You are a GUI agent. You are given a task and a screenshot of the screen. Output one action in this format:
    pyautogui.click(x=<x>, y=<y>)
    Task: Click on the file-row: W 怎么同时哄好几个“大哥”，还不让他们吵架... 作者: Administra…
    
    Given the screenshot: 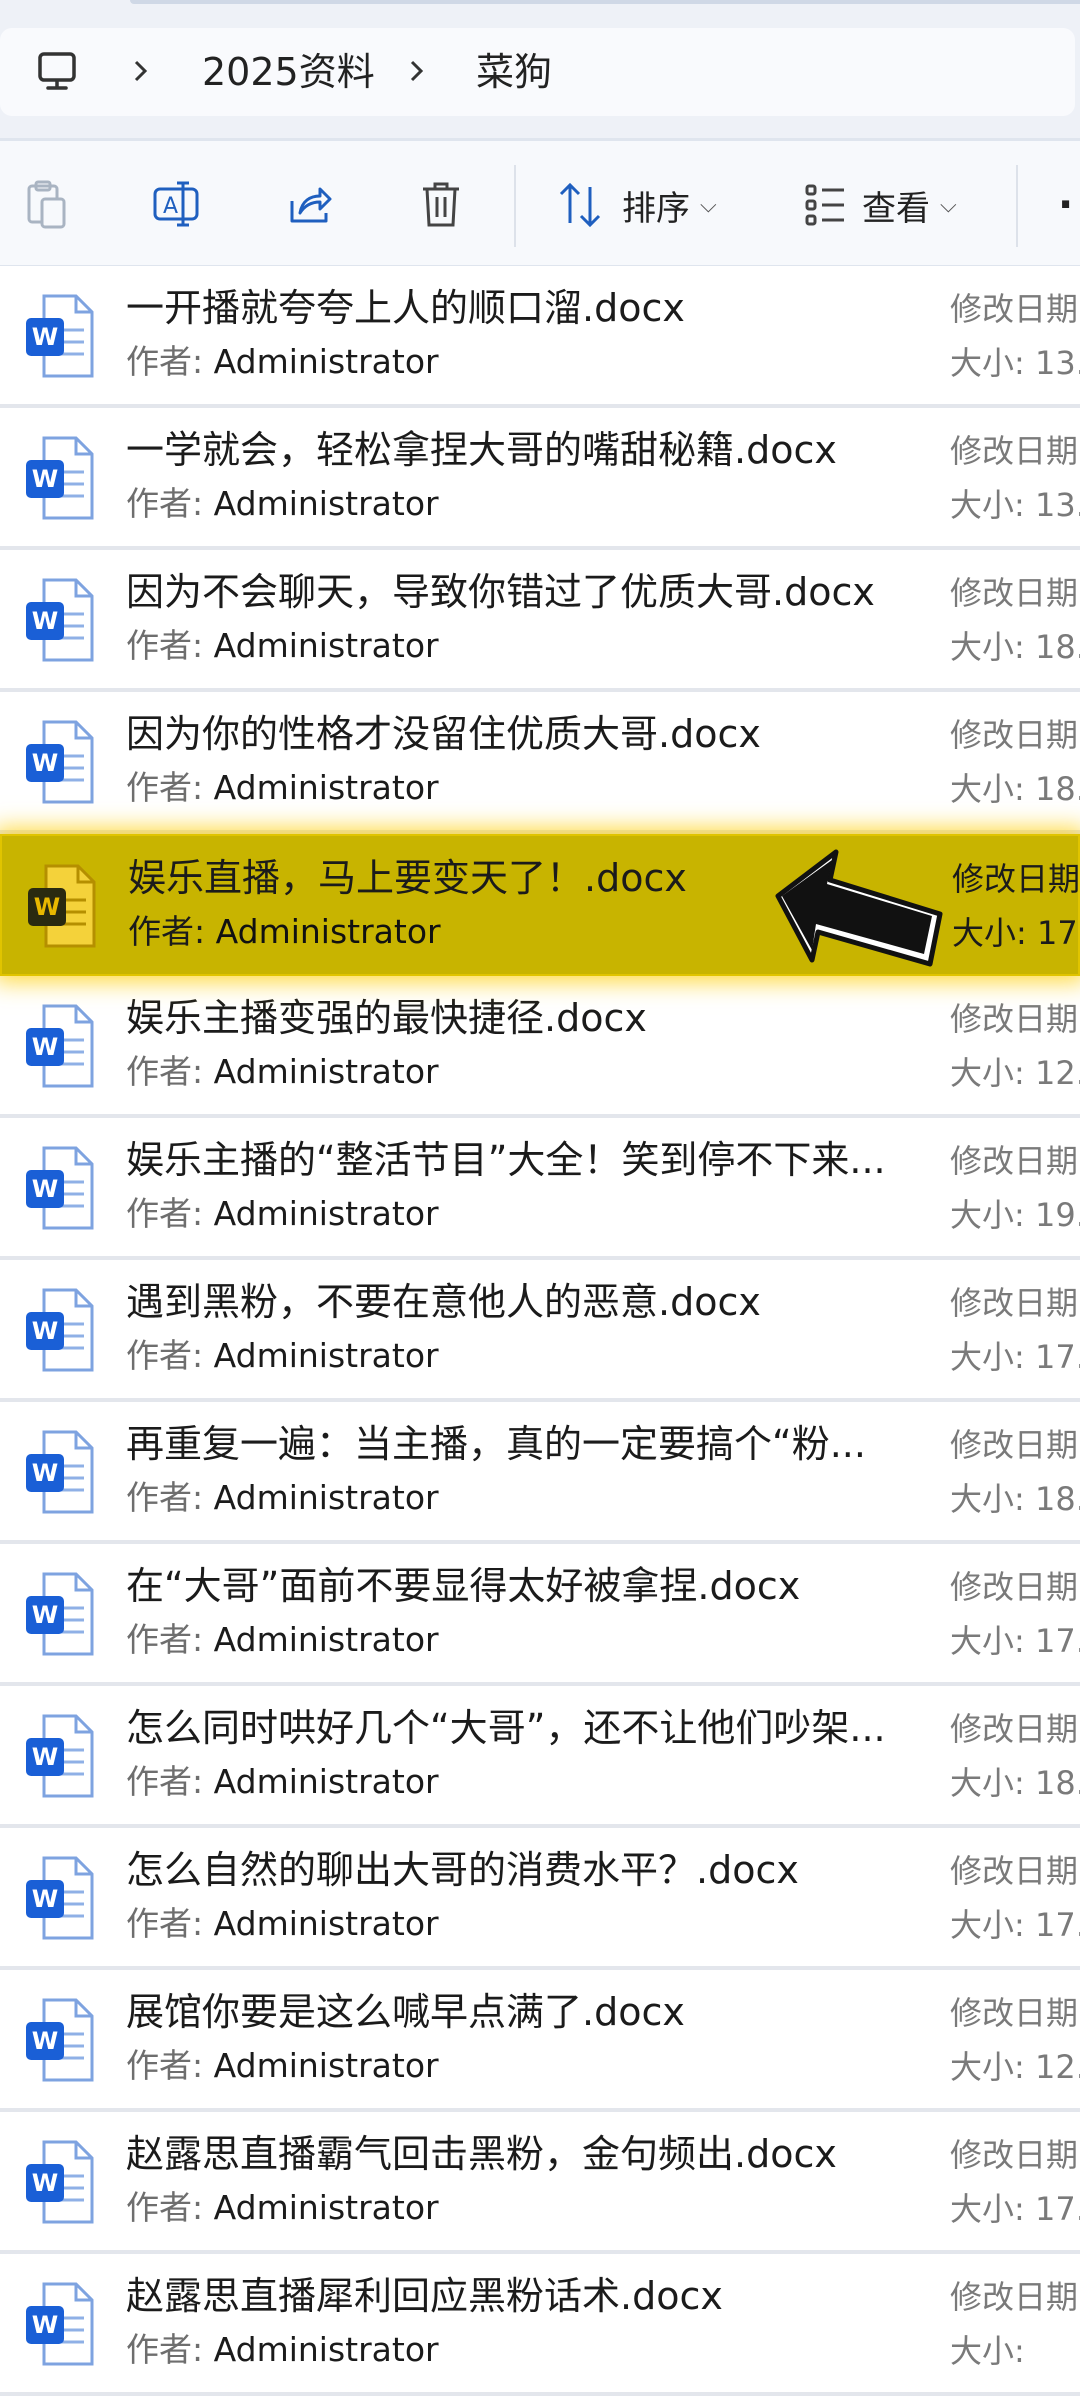 What is the action you would take?
    pyautogui.click(x=540, y=1757)
    